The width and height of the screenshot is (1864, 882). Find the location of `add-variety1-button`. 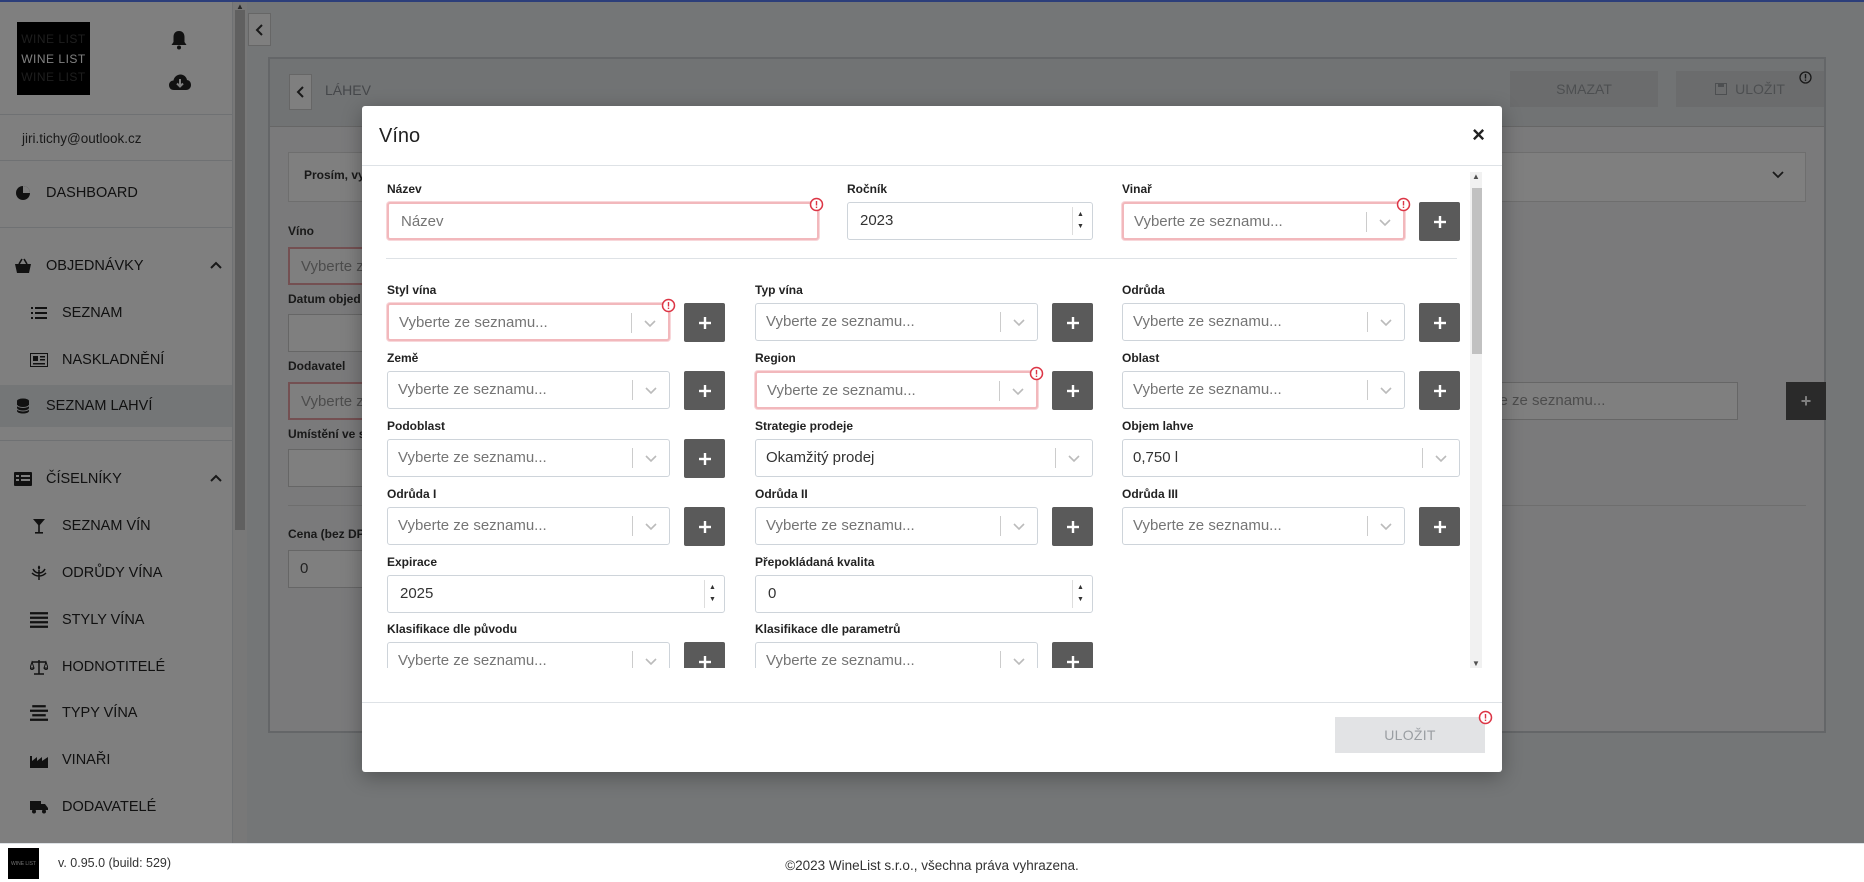

add-variety1-button is located at coordinates (704, 526).